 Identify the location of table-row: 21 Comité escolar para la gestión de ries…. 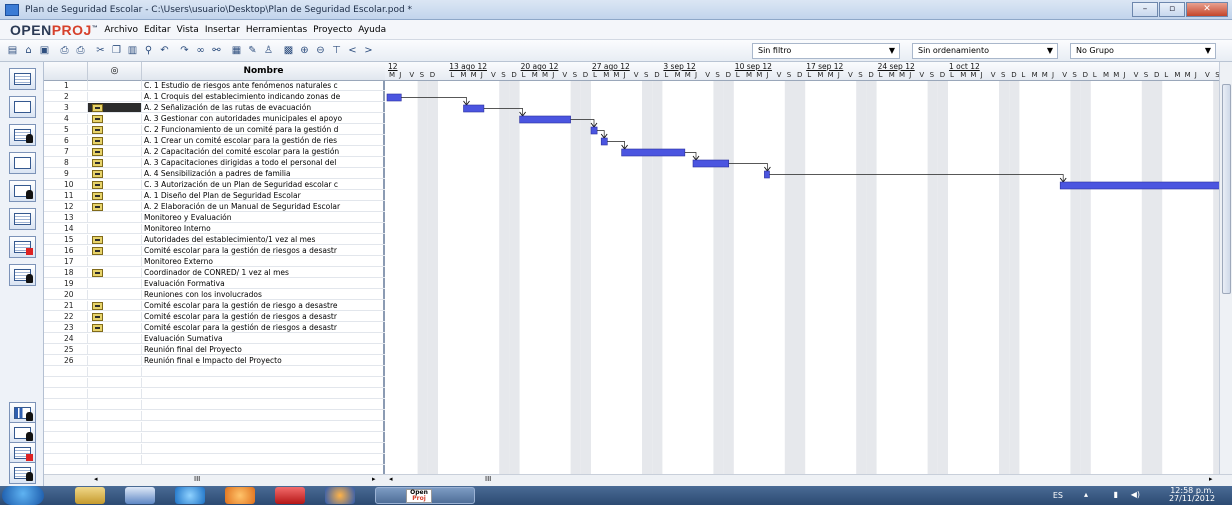
(214, 306).